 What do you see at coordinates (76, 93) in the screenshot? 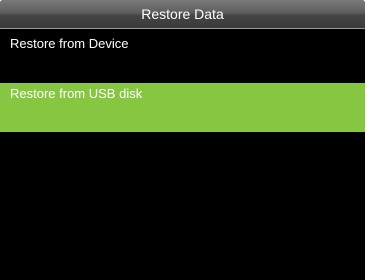
I see `menu-item-label: Restore from USB disk` at bounding box center [76, 93].